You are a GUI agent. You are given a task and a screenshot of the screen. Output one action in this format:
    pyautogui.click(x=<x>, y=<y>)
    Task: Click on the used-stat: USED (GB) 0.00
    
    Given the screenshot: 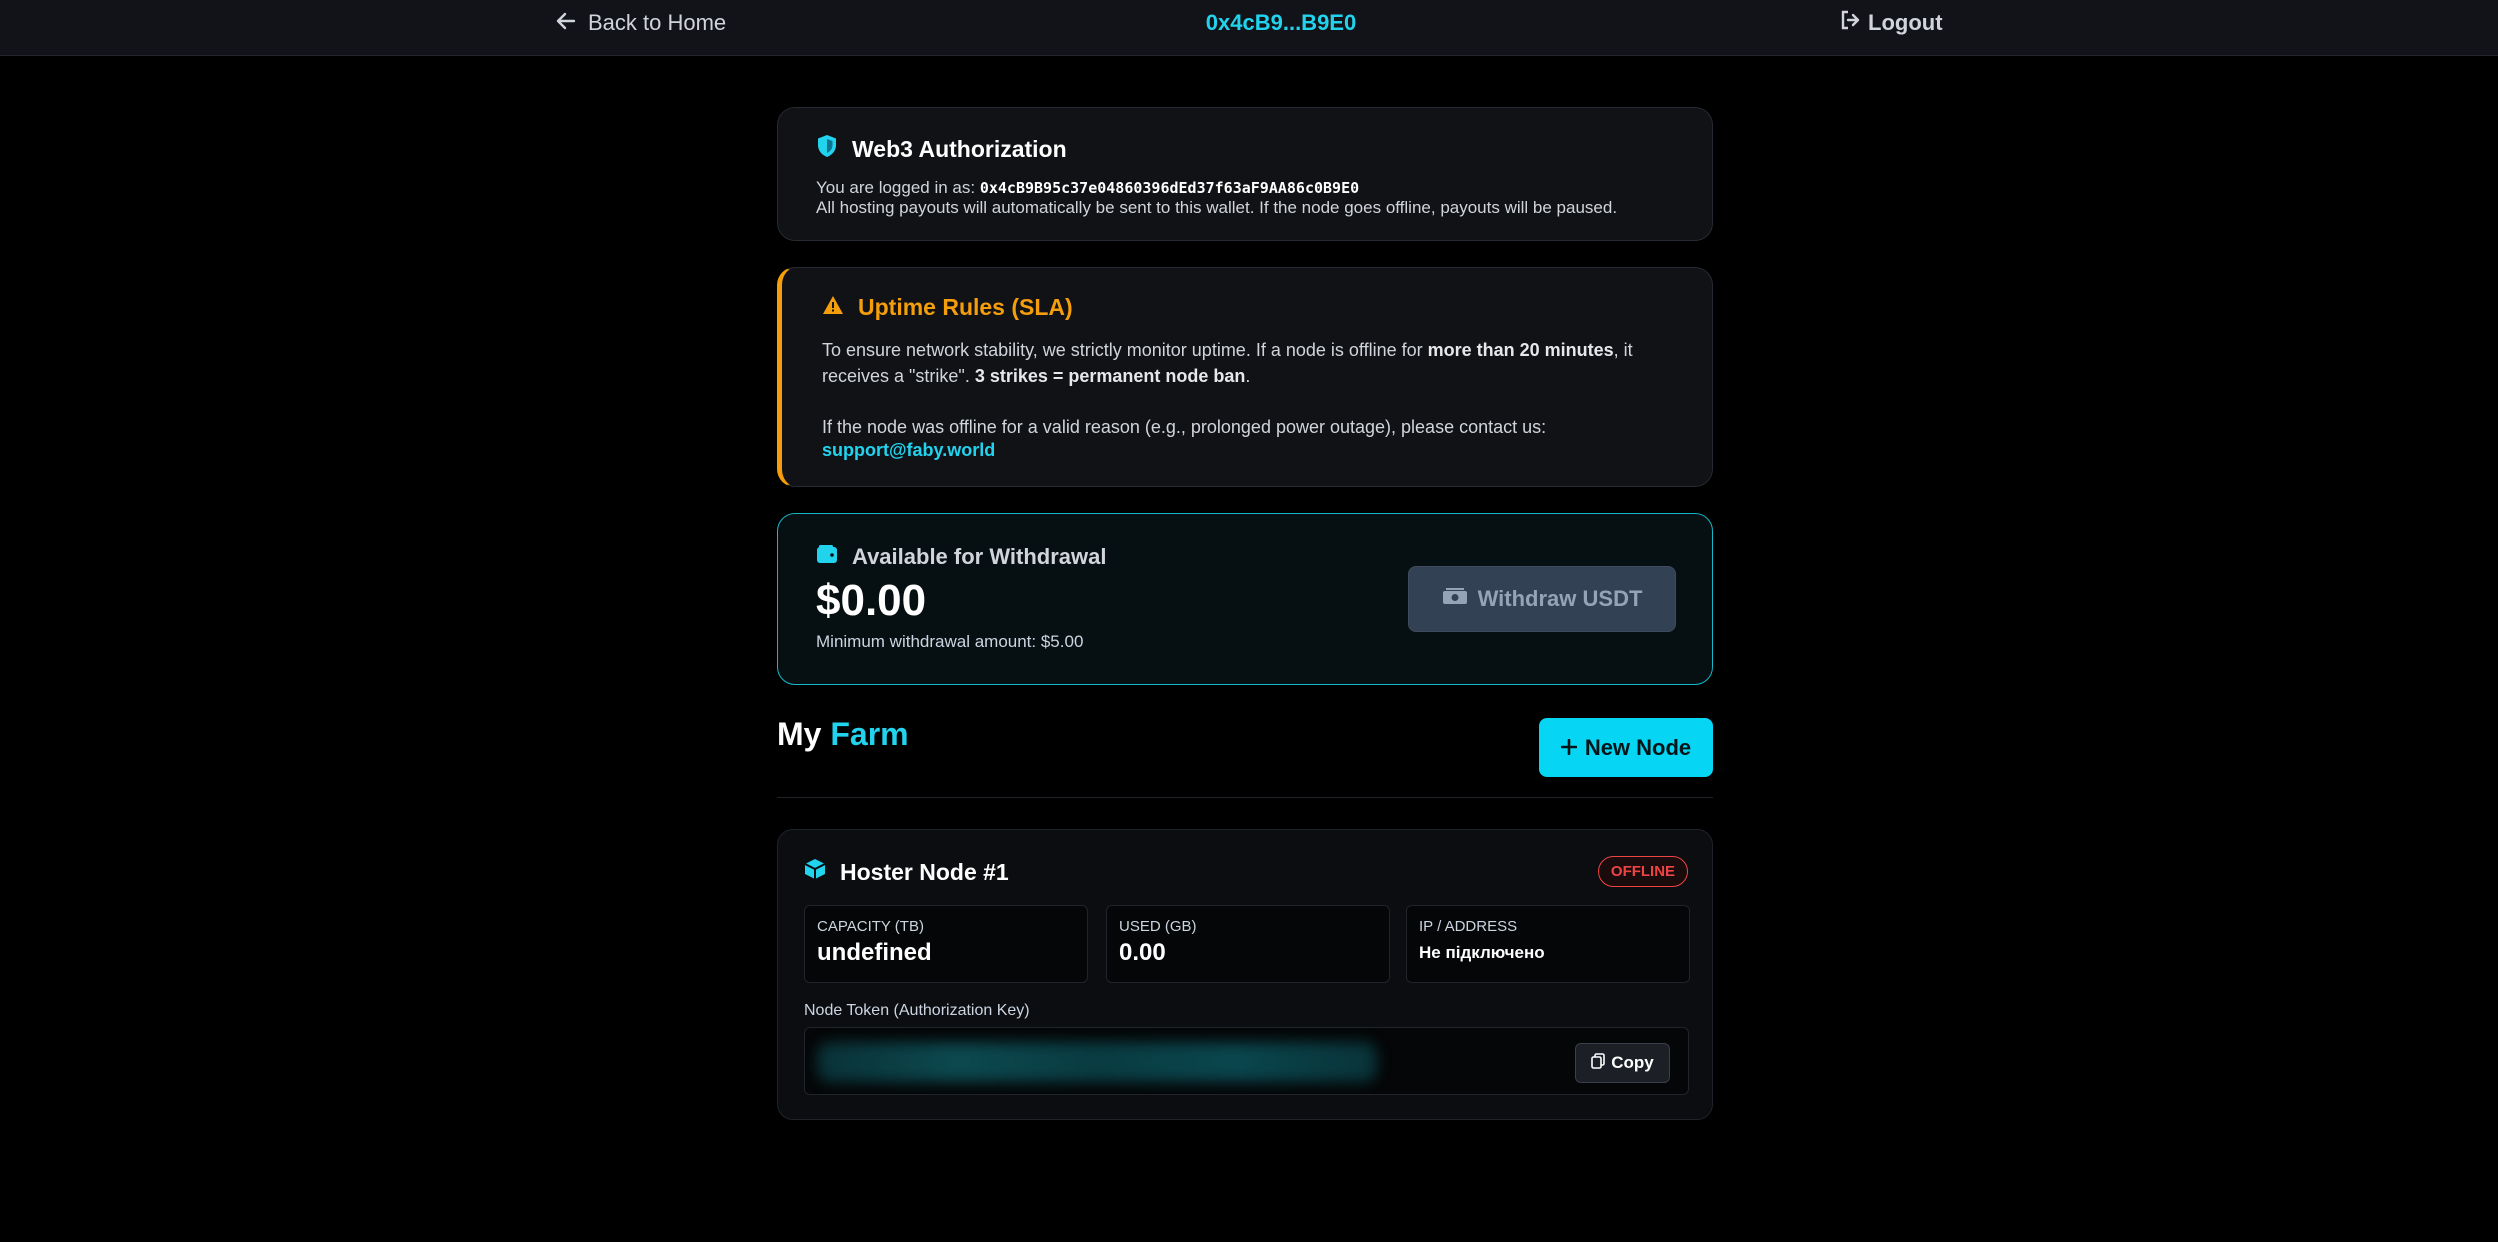 What is the action you would take?
    pyautogui.click(x=1248, y=944)
    